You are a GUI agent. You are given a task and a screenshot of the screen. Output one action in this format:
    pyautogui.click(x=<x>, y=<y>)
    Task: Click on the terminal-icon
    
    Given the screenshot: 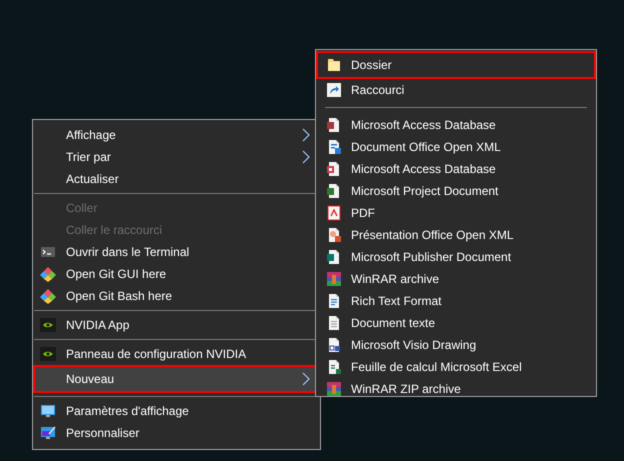 What is the action you would take?
    pyautogui.click(x=48, y=252)
    